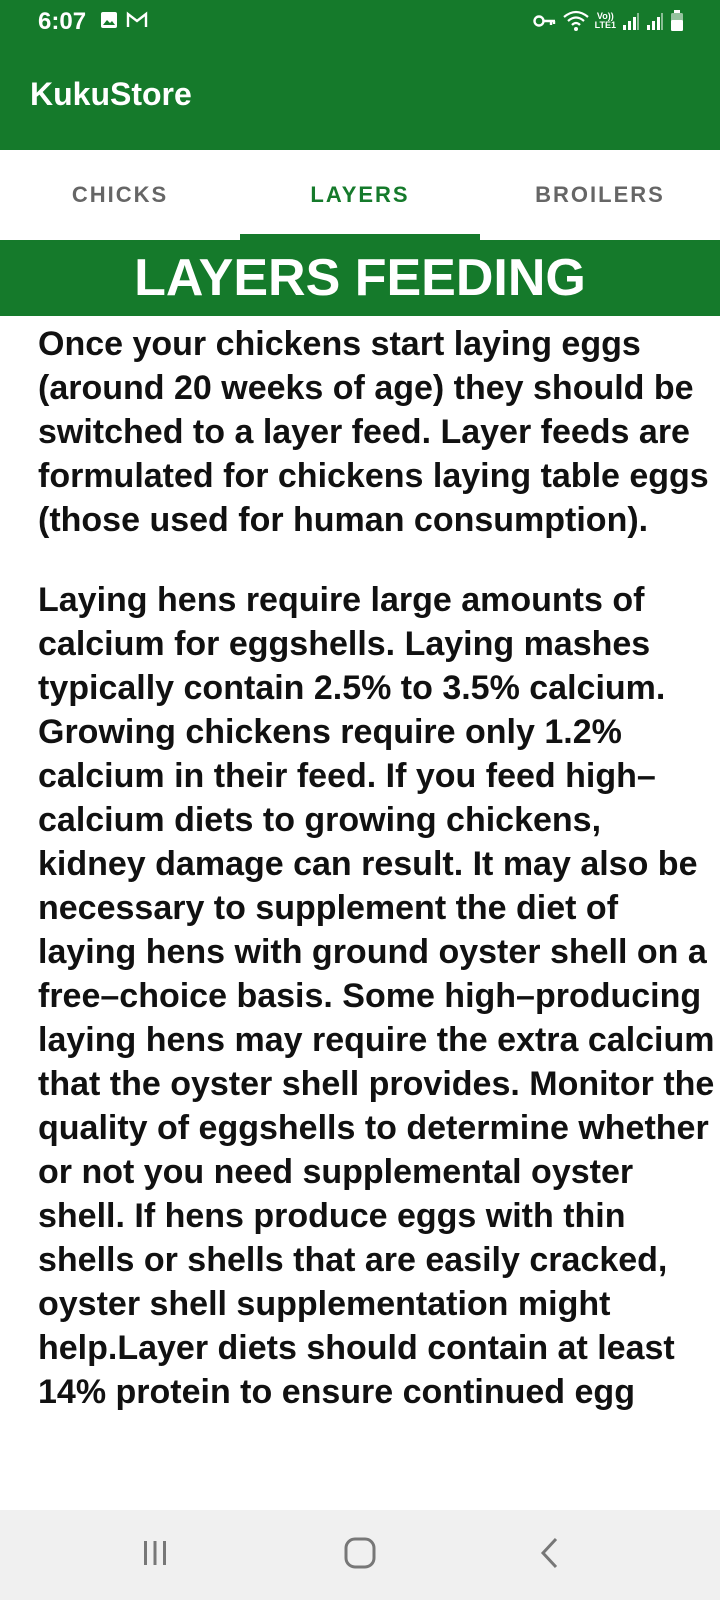  I want to click on home-button, so click(360, 1555).